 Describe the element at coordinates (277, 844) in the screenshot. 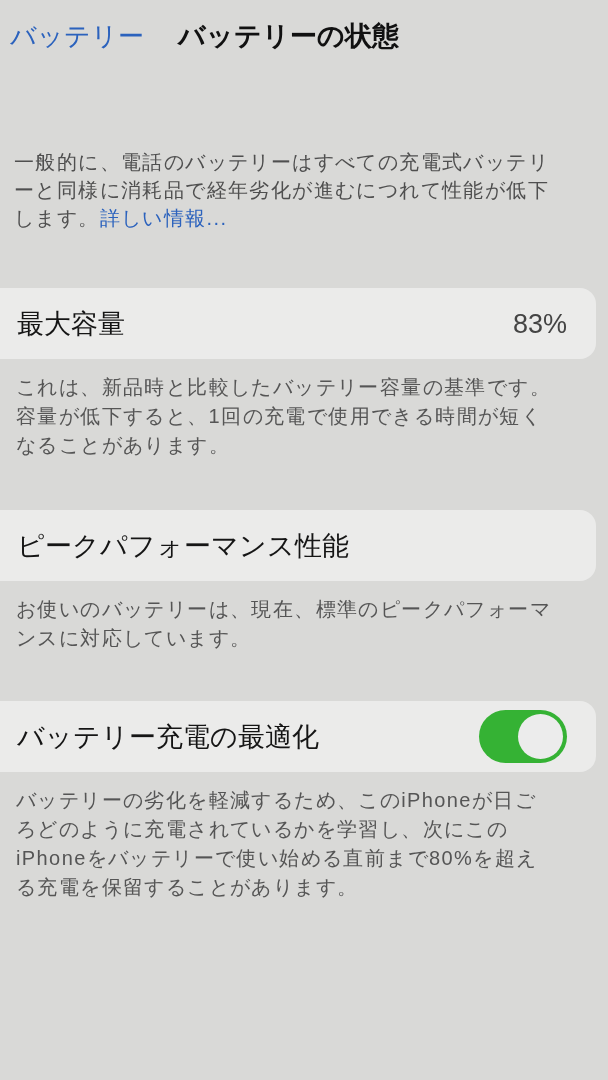

I see `row-footer-text: バッテリーの劣化を軽減するため、このiPhoneが日ごろどのように充電されているかを学習し、次にこのiPhoneをバッテリーで使い始める直前まで80%を超える充電を保留することがあります。` at that location.